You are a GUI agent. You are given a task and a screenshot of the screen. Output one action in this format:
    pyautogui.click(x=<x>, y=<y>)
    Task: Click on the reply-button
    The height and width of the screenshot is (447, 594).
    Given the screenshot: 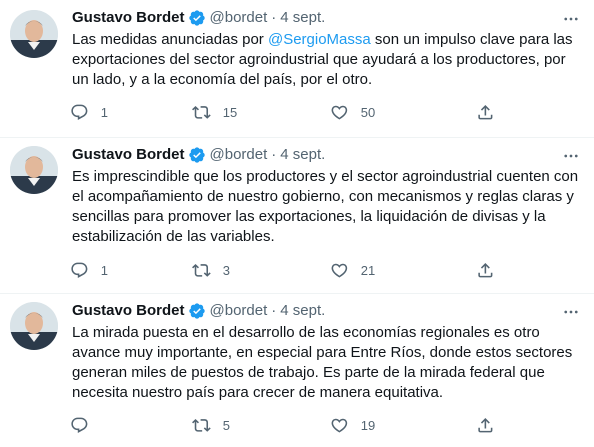 What is the action you would take?
    pyautogui.click(x=81, y=425)
    